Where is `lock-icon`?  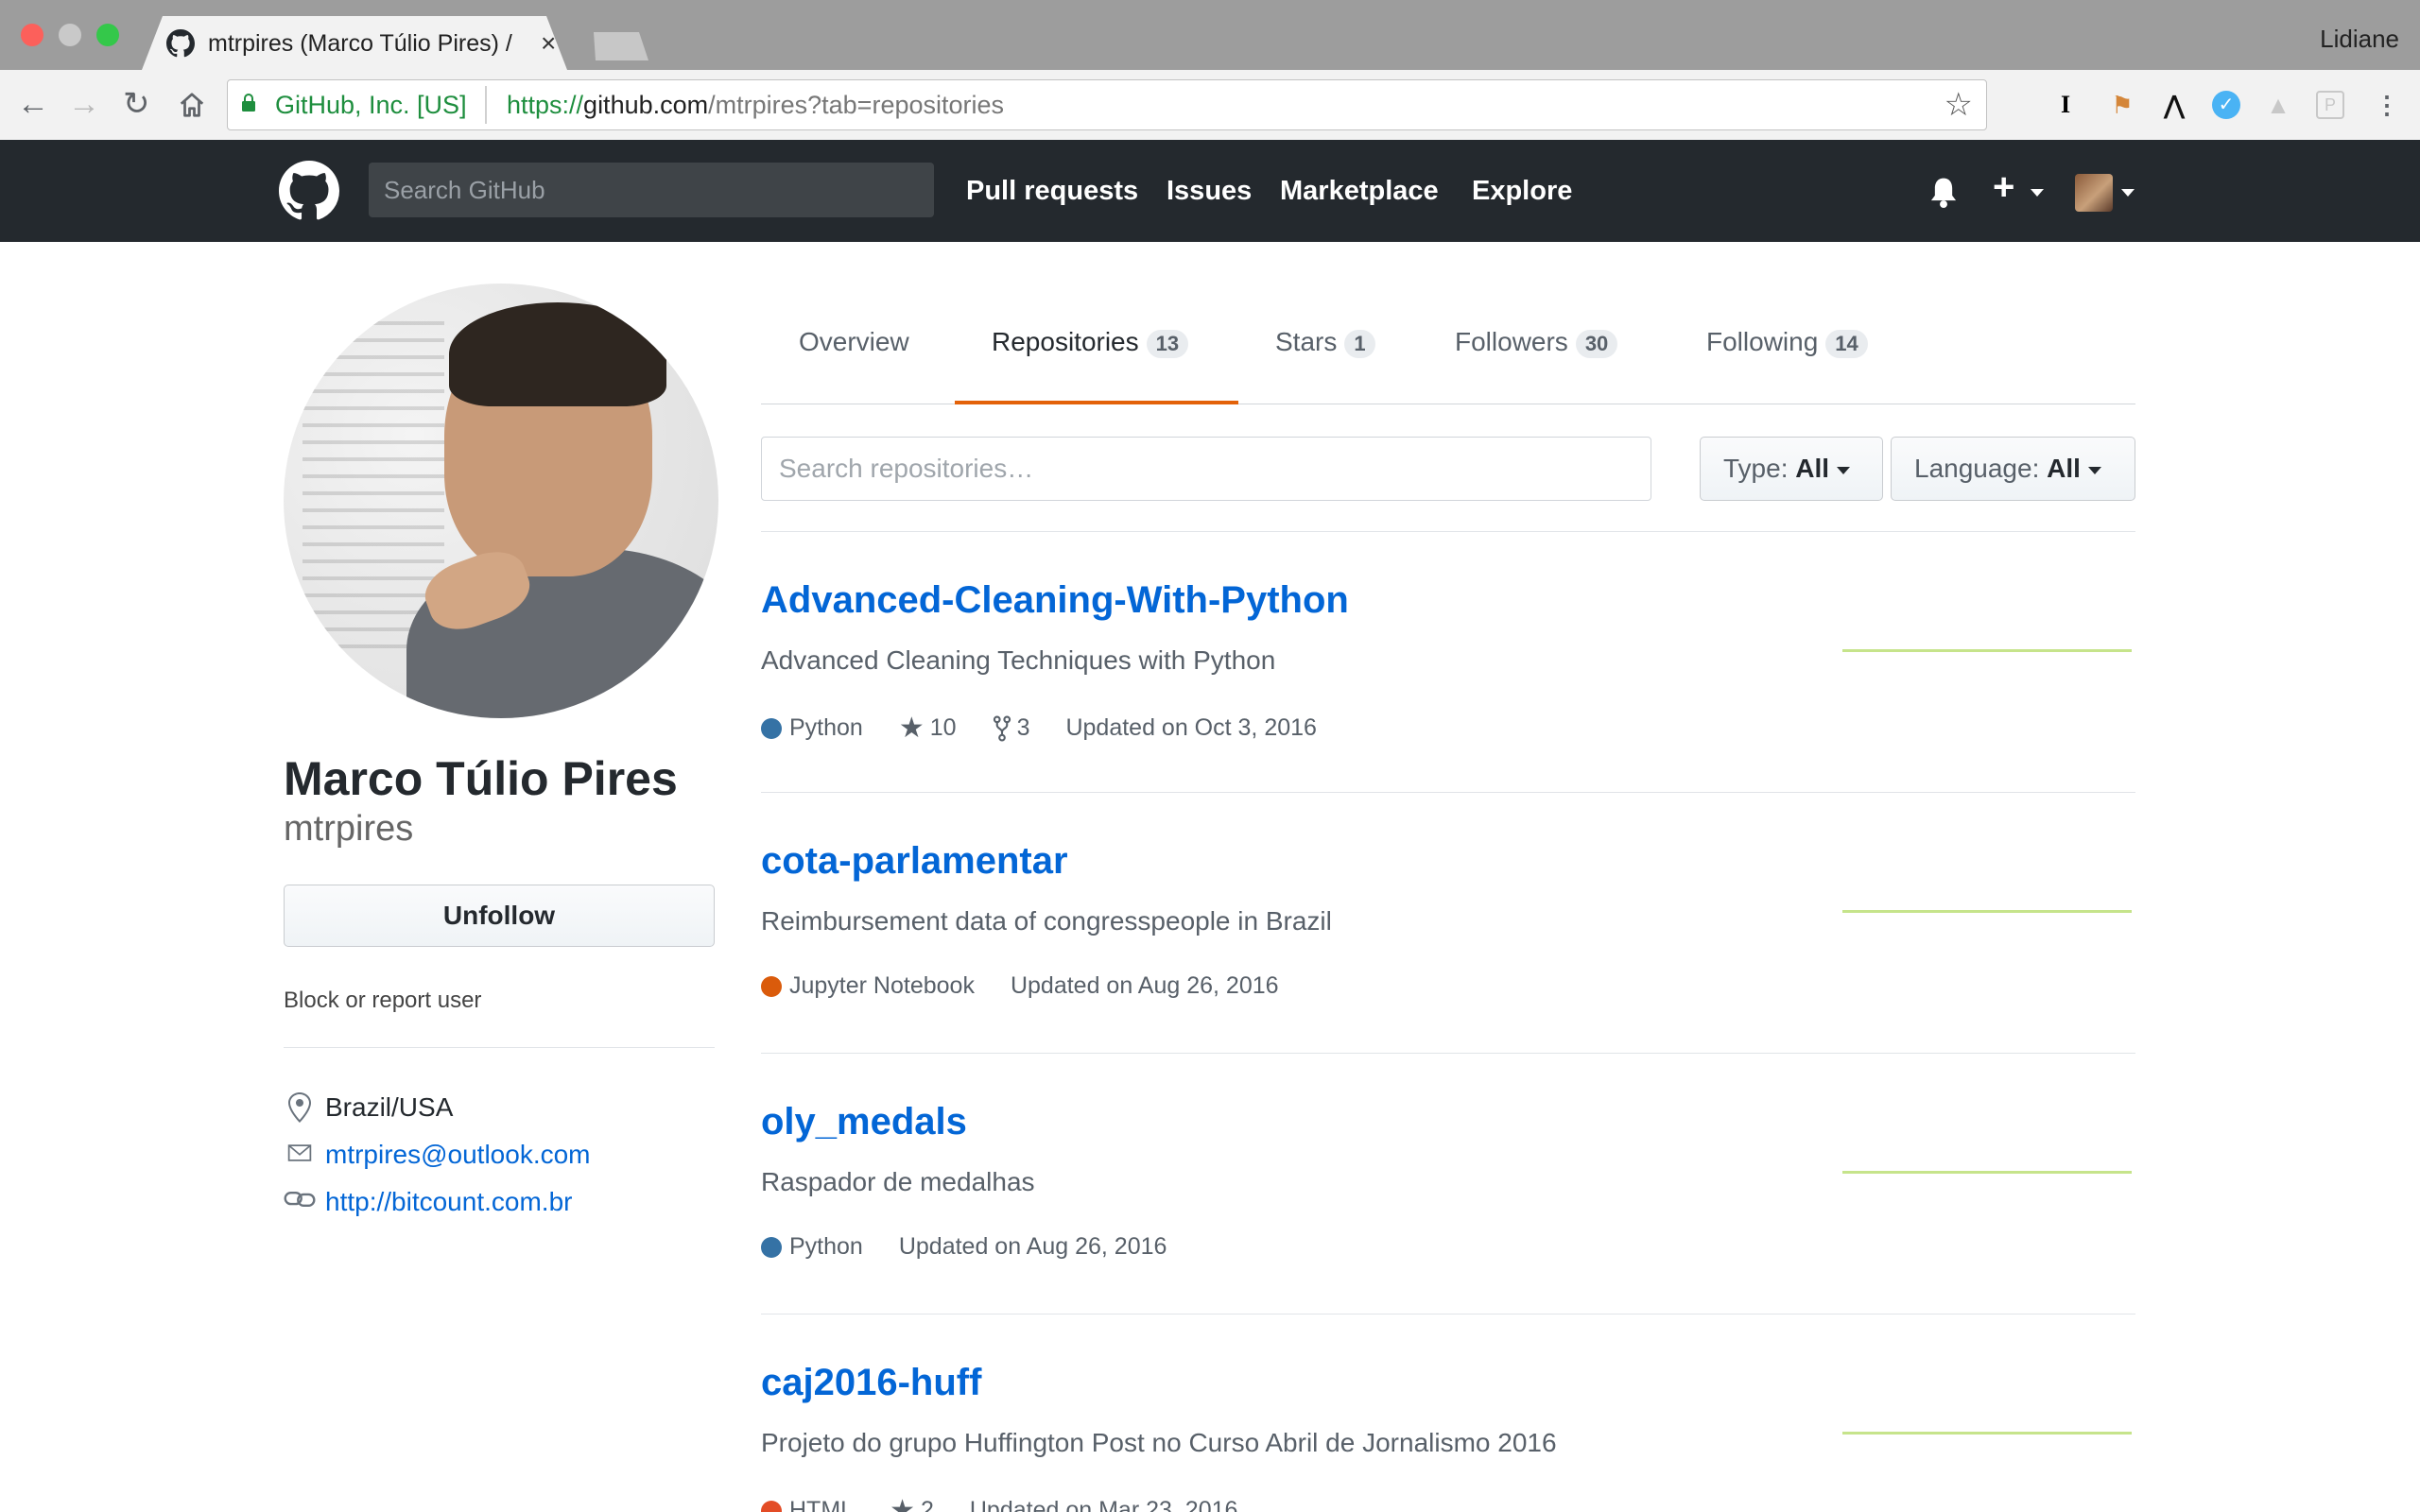
lock-icon is located at coordinates (249, 103).